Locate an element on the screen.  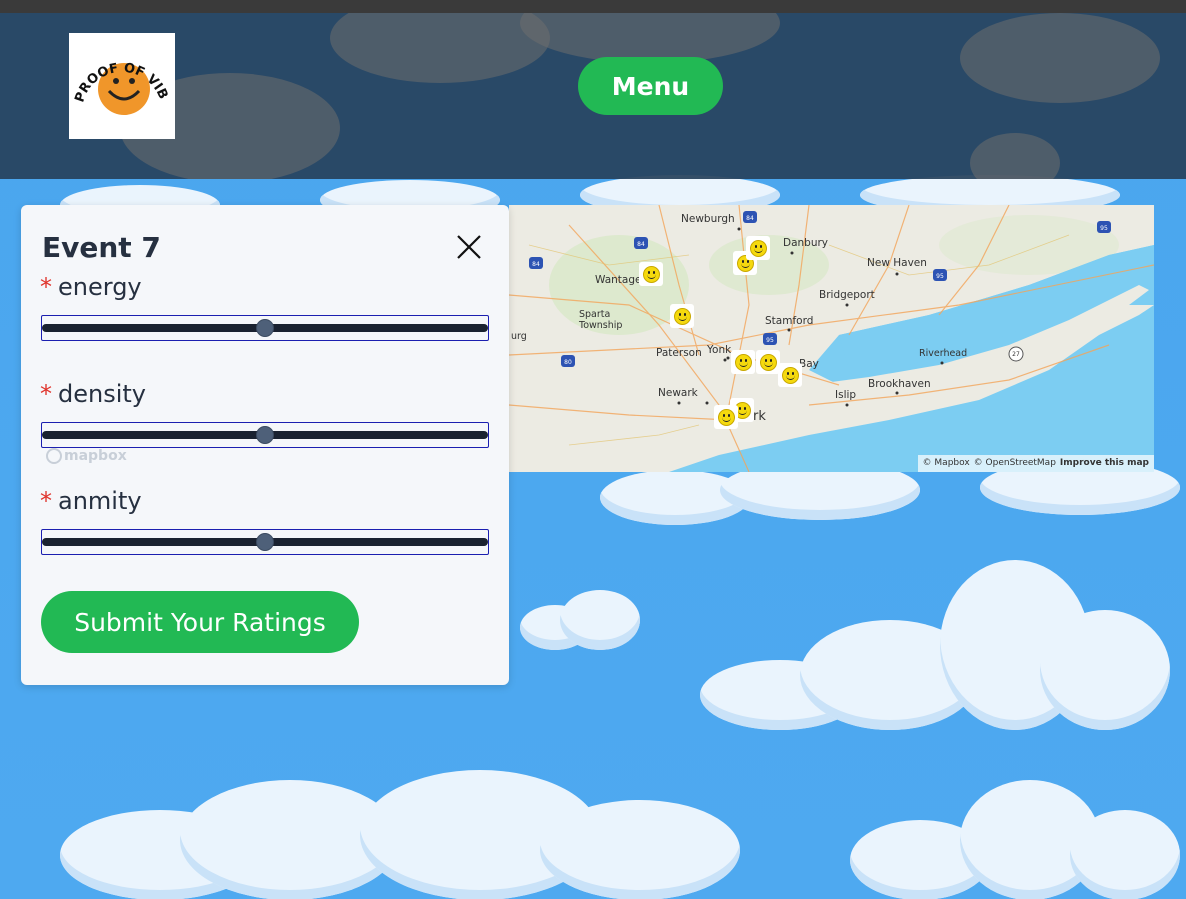
density-slider is located at coordinates (265, 435).